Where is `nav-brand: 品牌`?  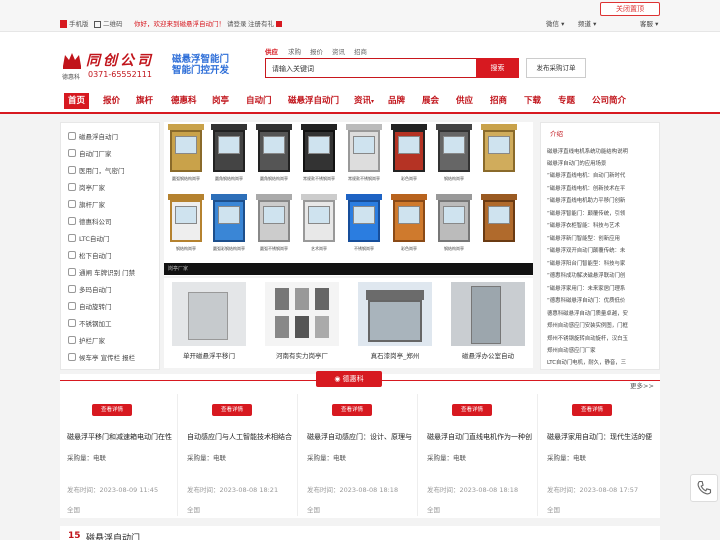
nav-brand: 品牌 is located at coordinates (396, 101).